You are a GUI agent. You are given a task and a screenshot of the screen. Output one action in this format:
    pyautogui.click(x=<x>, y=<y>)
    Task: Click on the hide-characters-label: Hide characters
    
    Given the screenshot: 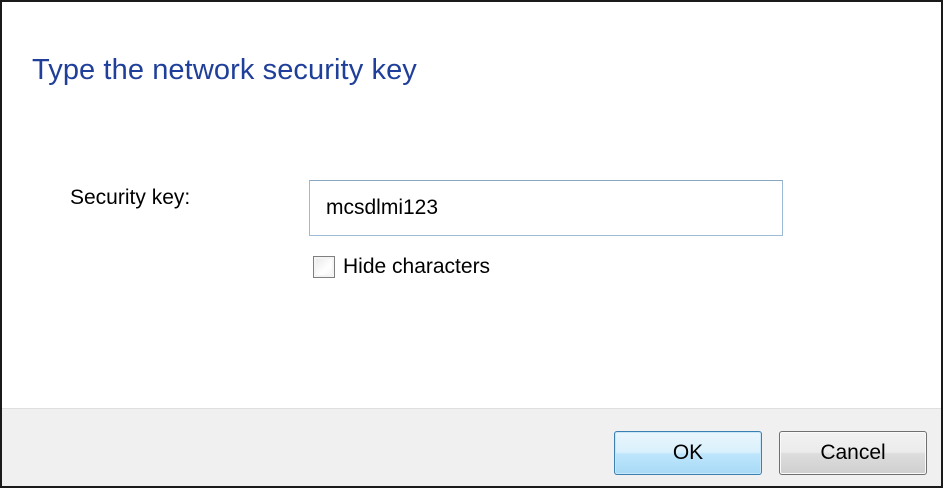 What is the action you would take?
    pyautogui.click(x=416, y=267)
    